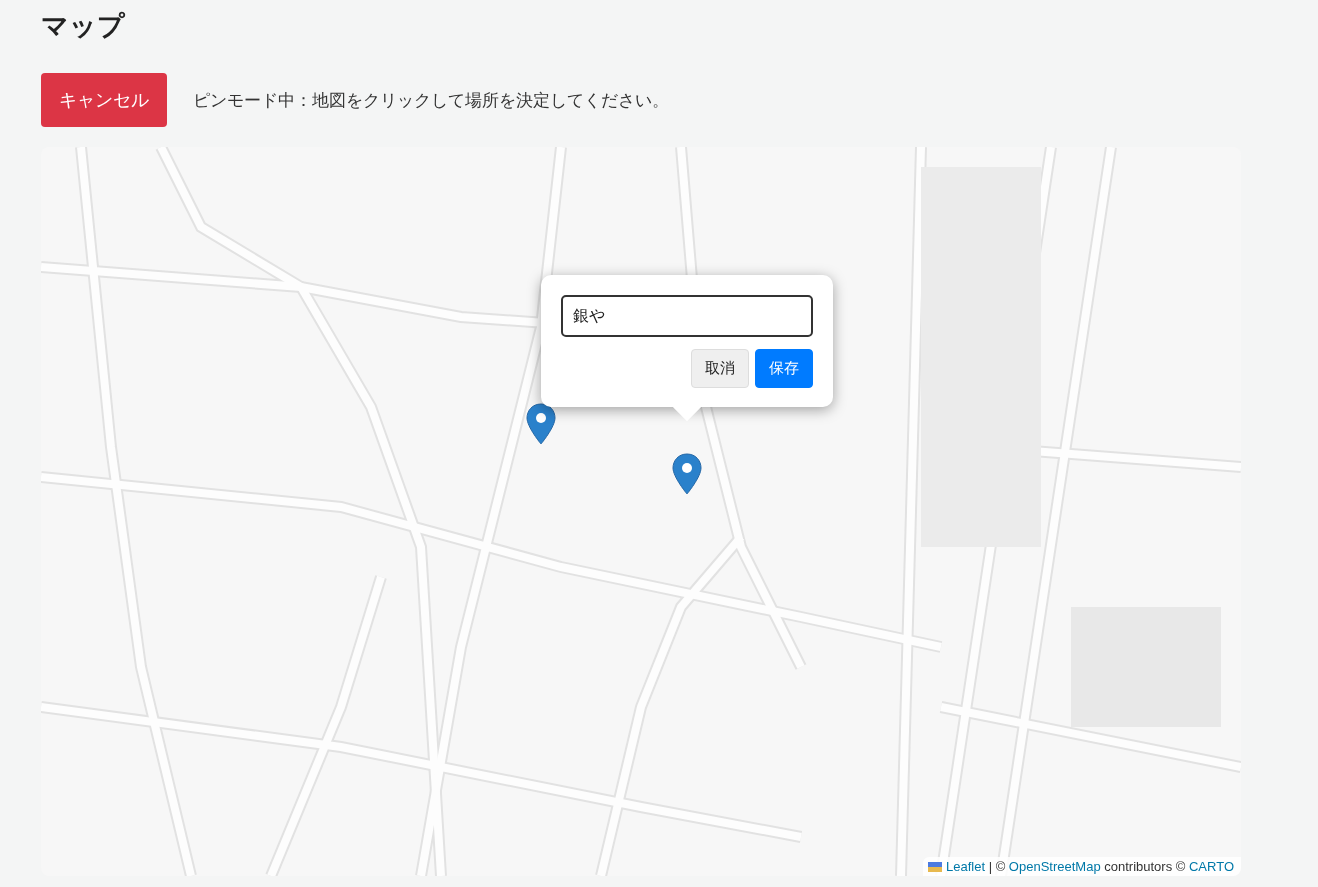 The width and height of the screenshot is (1318, 887). What do you see at coordinates (1054, 866) in the screenshot?
I see `attribution-link: OpenStreetMap` at bounding box center [1054, 866].